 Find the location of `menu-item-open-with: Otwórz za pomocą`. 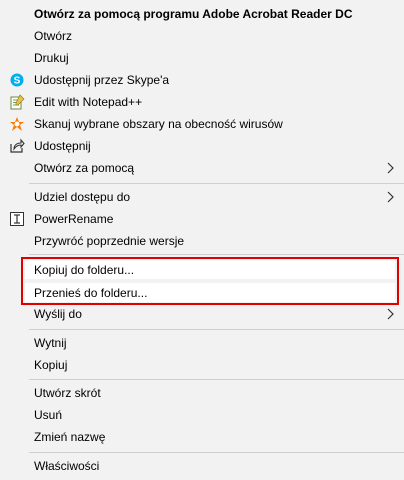

menu-item-open-with: Otwórz za pomocą is located at coordinates (202, 168).